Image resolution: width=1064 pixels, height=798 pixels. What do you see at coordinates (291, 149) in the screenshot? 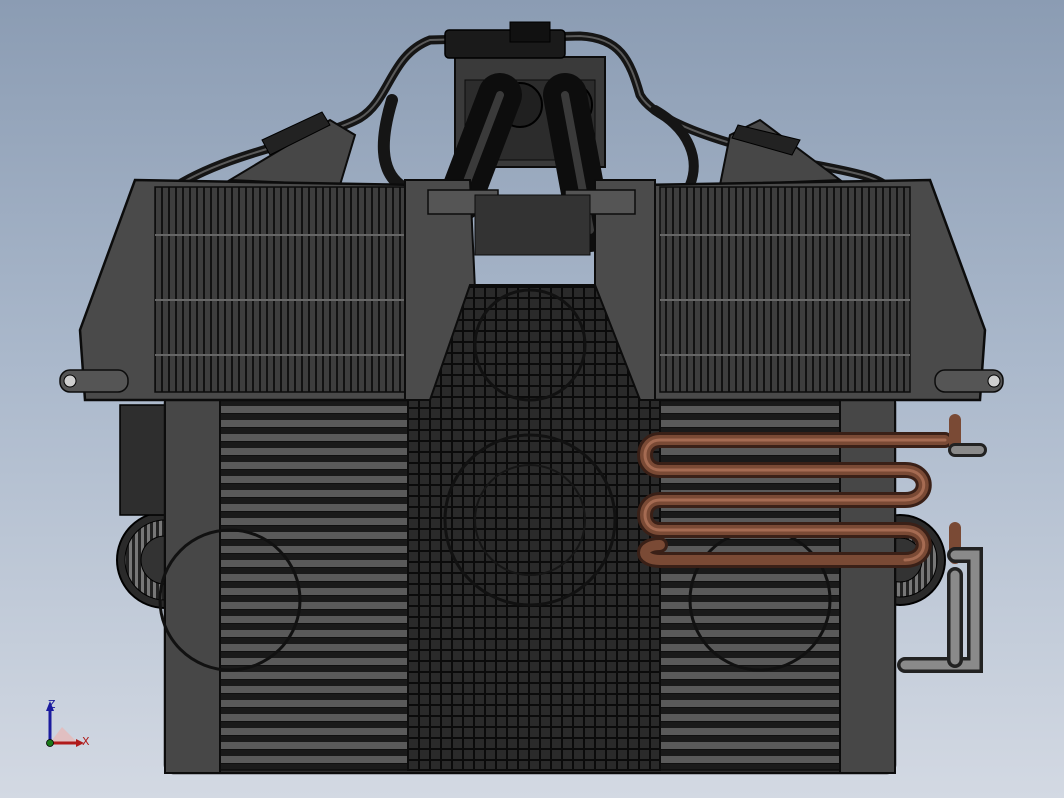
I see `left-cylinder-head` at bounding box center [291, 149].